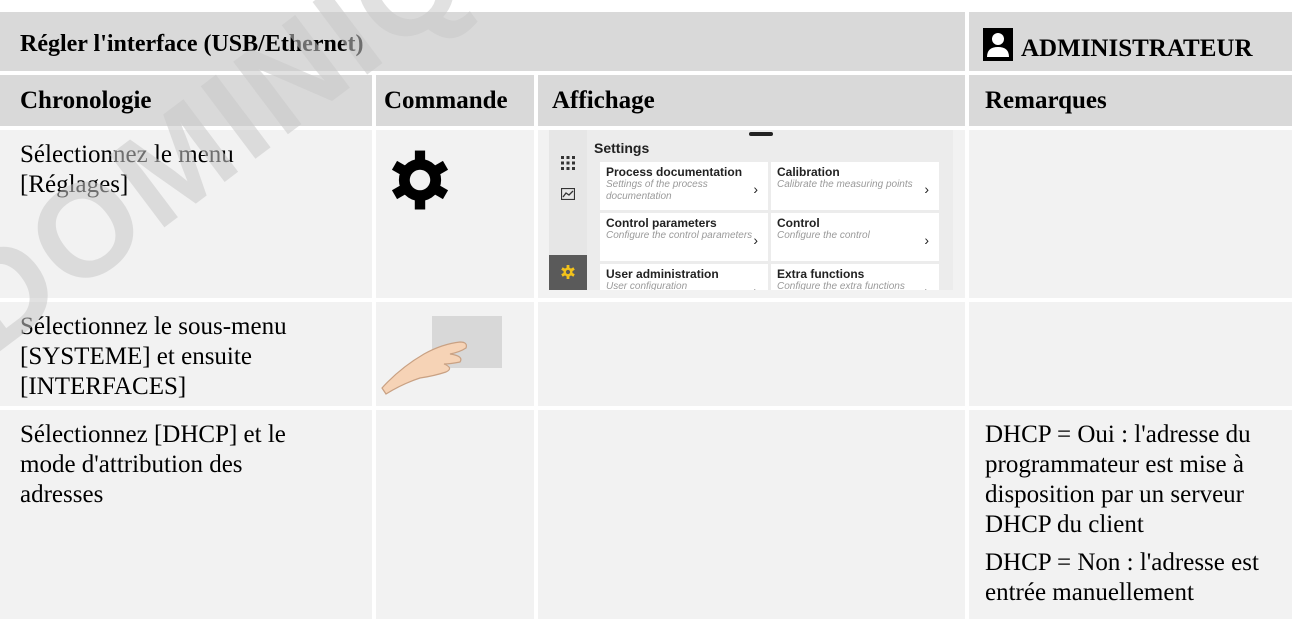 This screenshot has width=1292, height=619. What do you see at coordinates (845, 184) in the screenshot?
I see `tile-subtitle: Calibrate the measuring points` at bounding box center [845, 184].